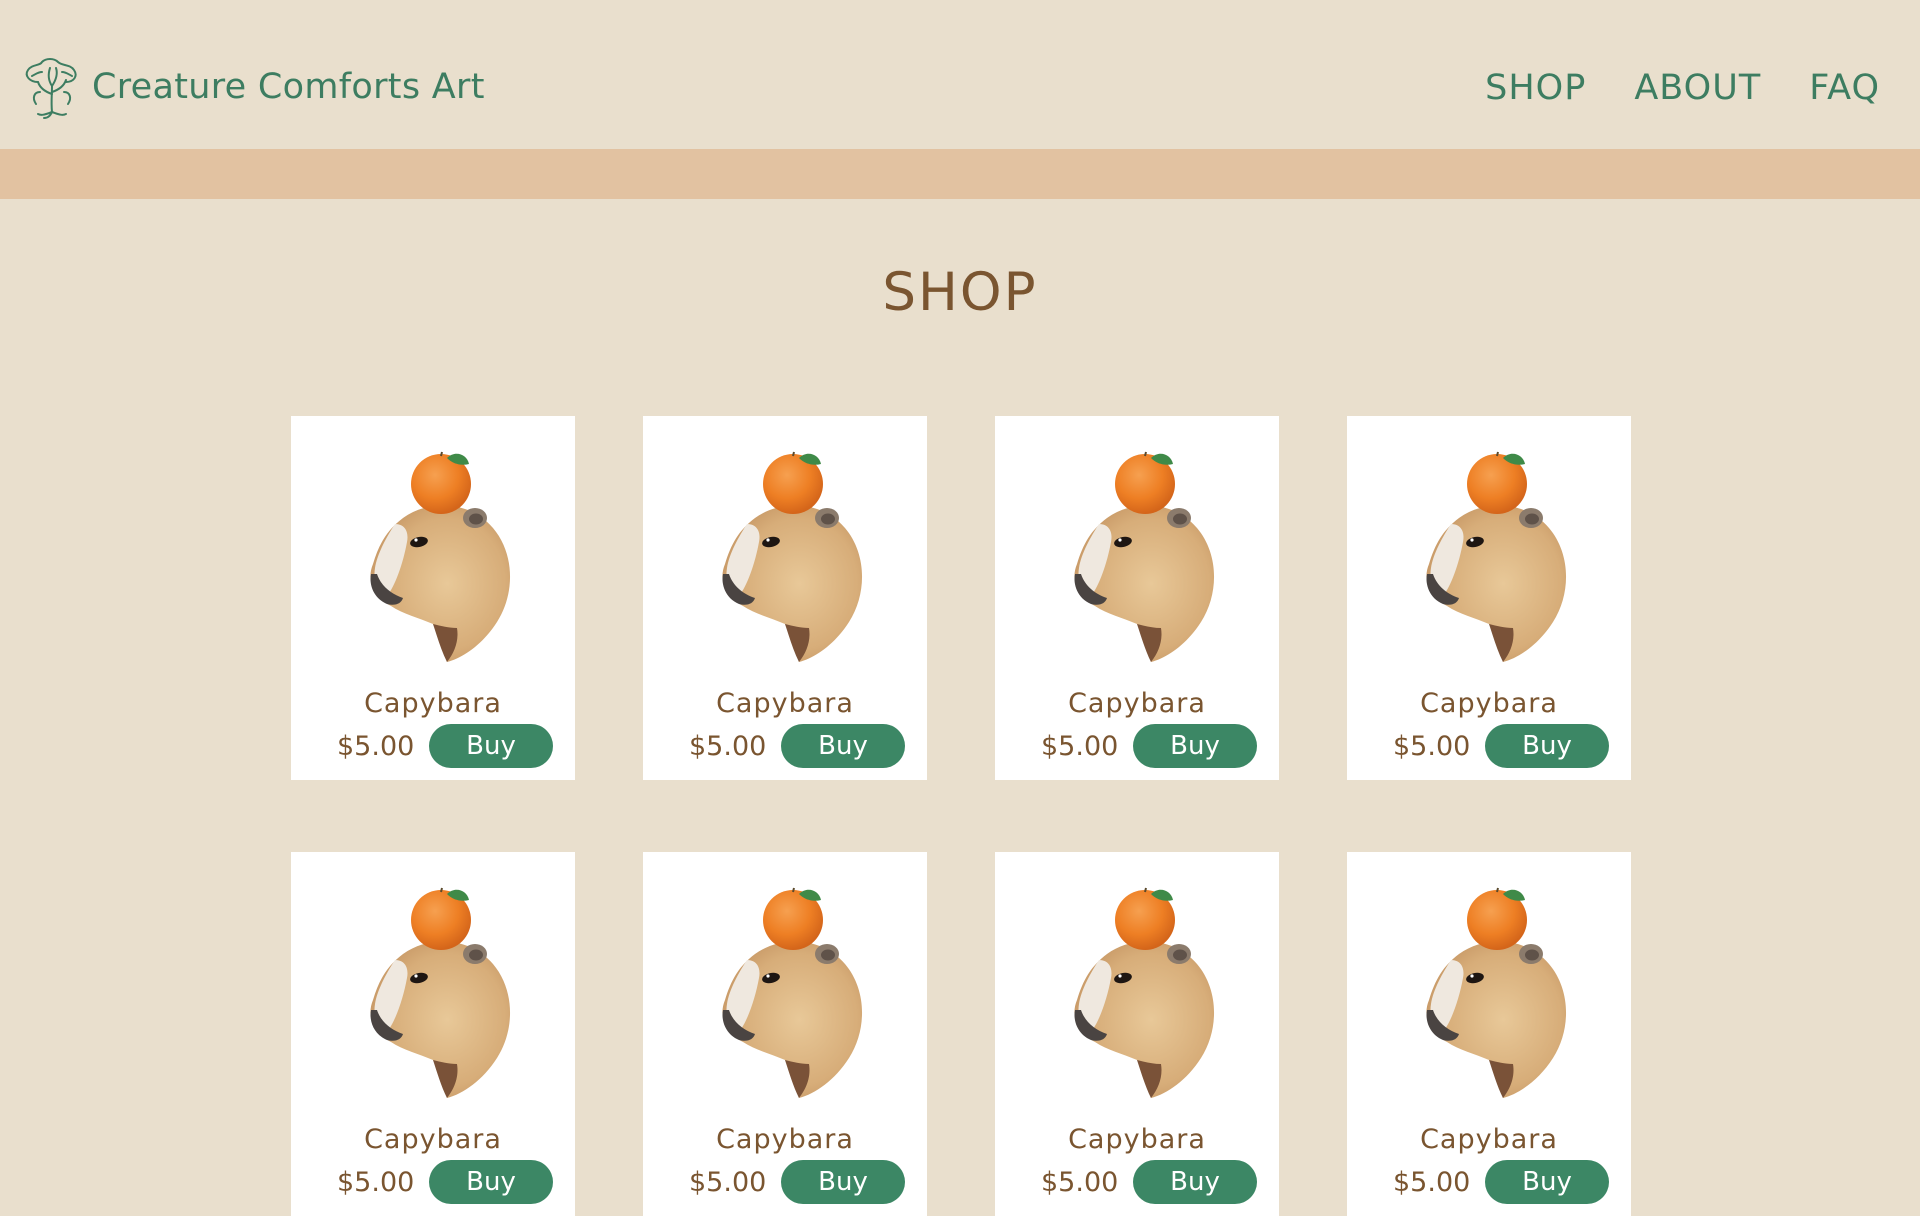  Describe the element at coordinates (960, 174) in the screenshot. I see `header-divider-band` at that location.